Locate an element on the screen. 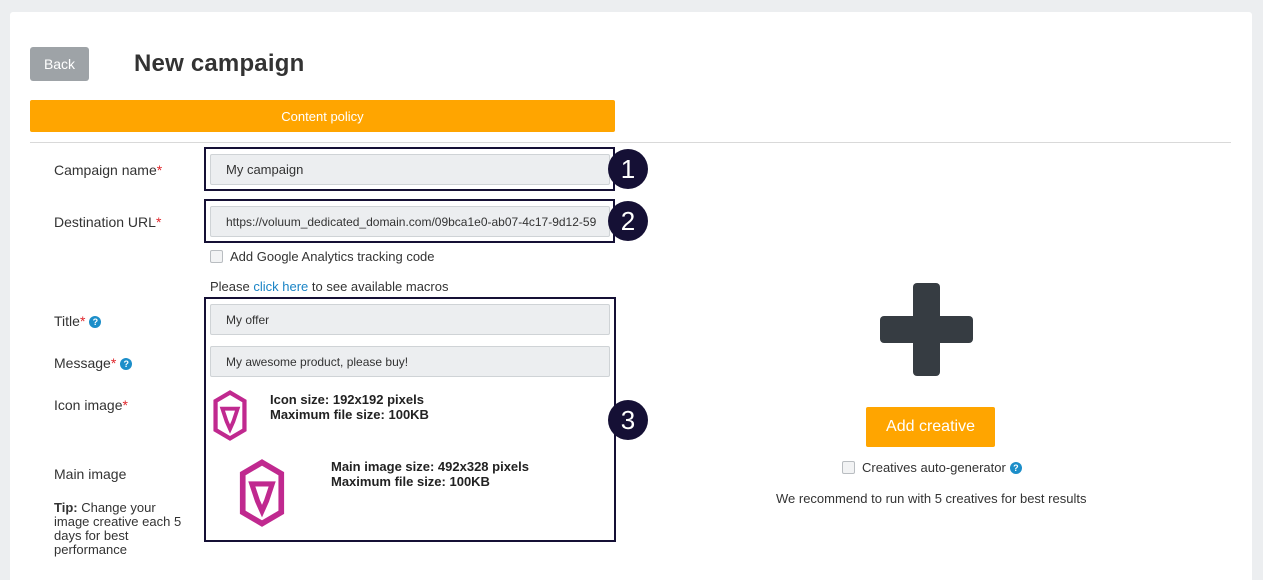  auto-generator-help-icon: ? is located at coordinates (1015, 467).